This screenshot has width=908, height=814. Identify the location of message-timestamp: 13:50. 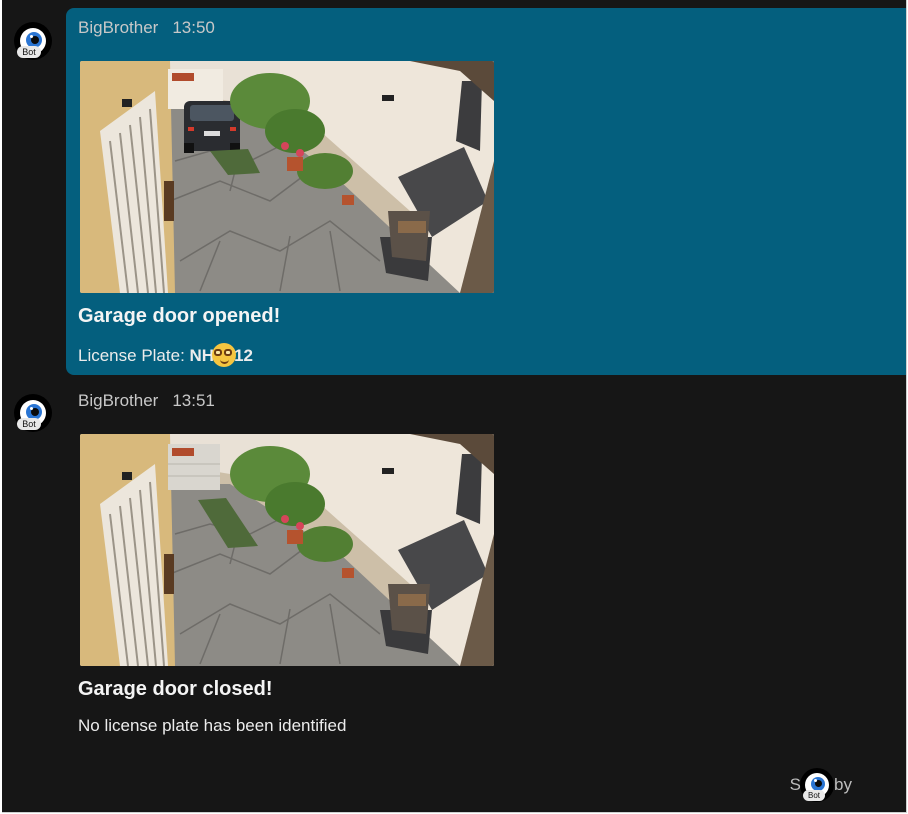
(193, 27).